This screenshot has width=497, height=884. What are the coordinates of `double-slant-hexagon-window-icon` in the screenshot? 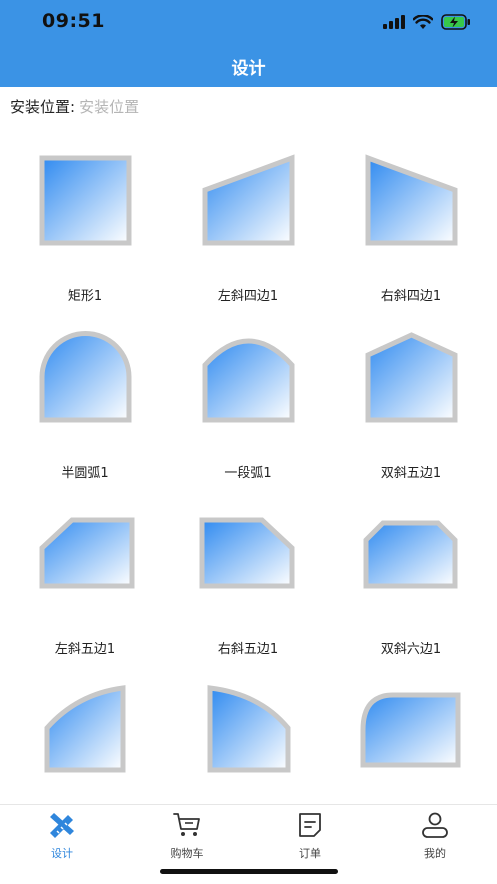 It's located at (410, 554).